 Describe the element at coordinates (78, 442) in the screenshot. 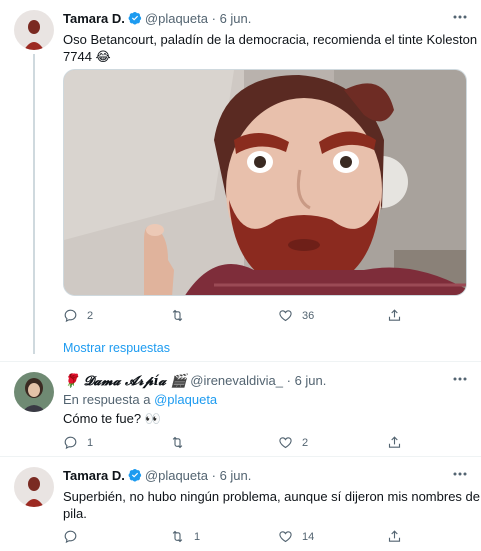

I see `reply-button: 1` at that location.